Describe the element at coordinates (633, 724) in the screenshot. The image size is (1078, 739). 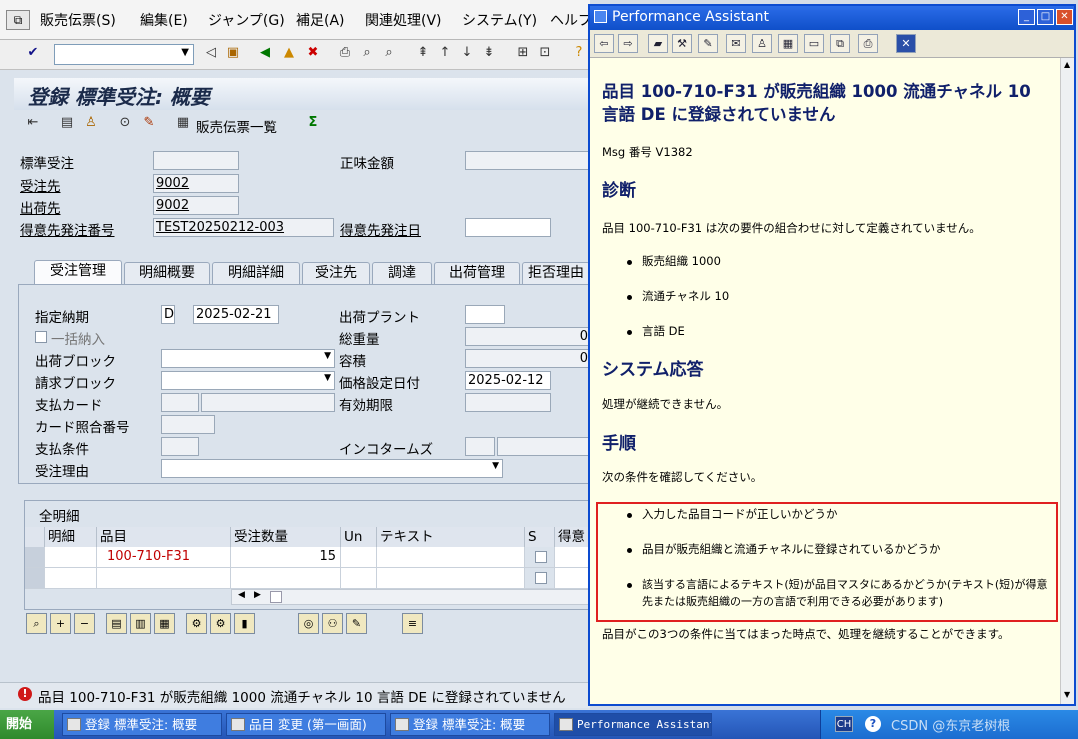
I see `task-button-active: Performance Assistant` at that location.